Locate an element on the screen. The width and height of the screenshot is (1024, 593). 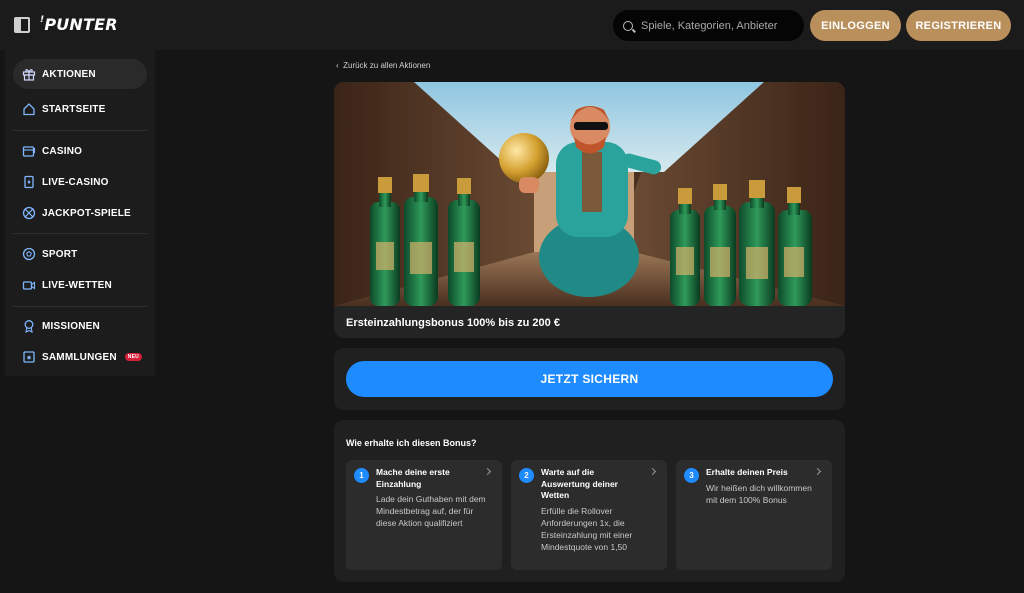
sidebar-item-live-casino: LIVE-CASINO is located at coordinates (80, 182).